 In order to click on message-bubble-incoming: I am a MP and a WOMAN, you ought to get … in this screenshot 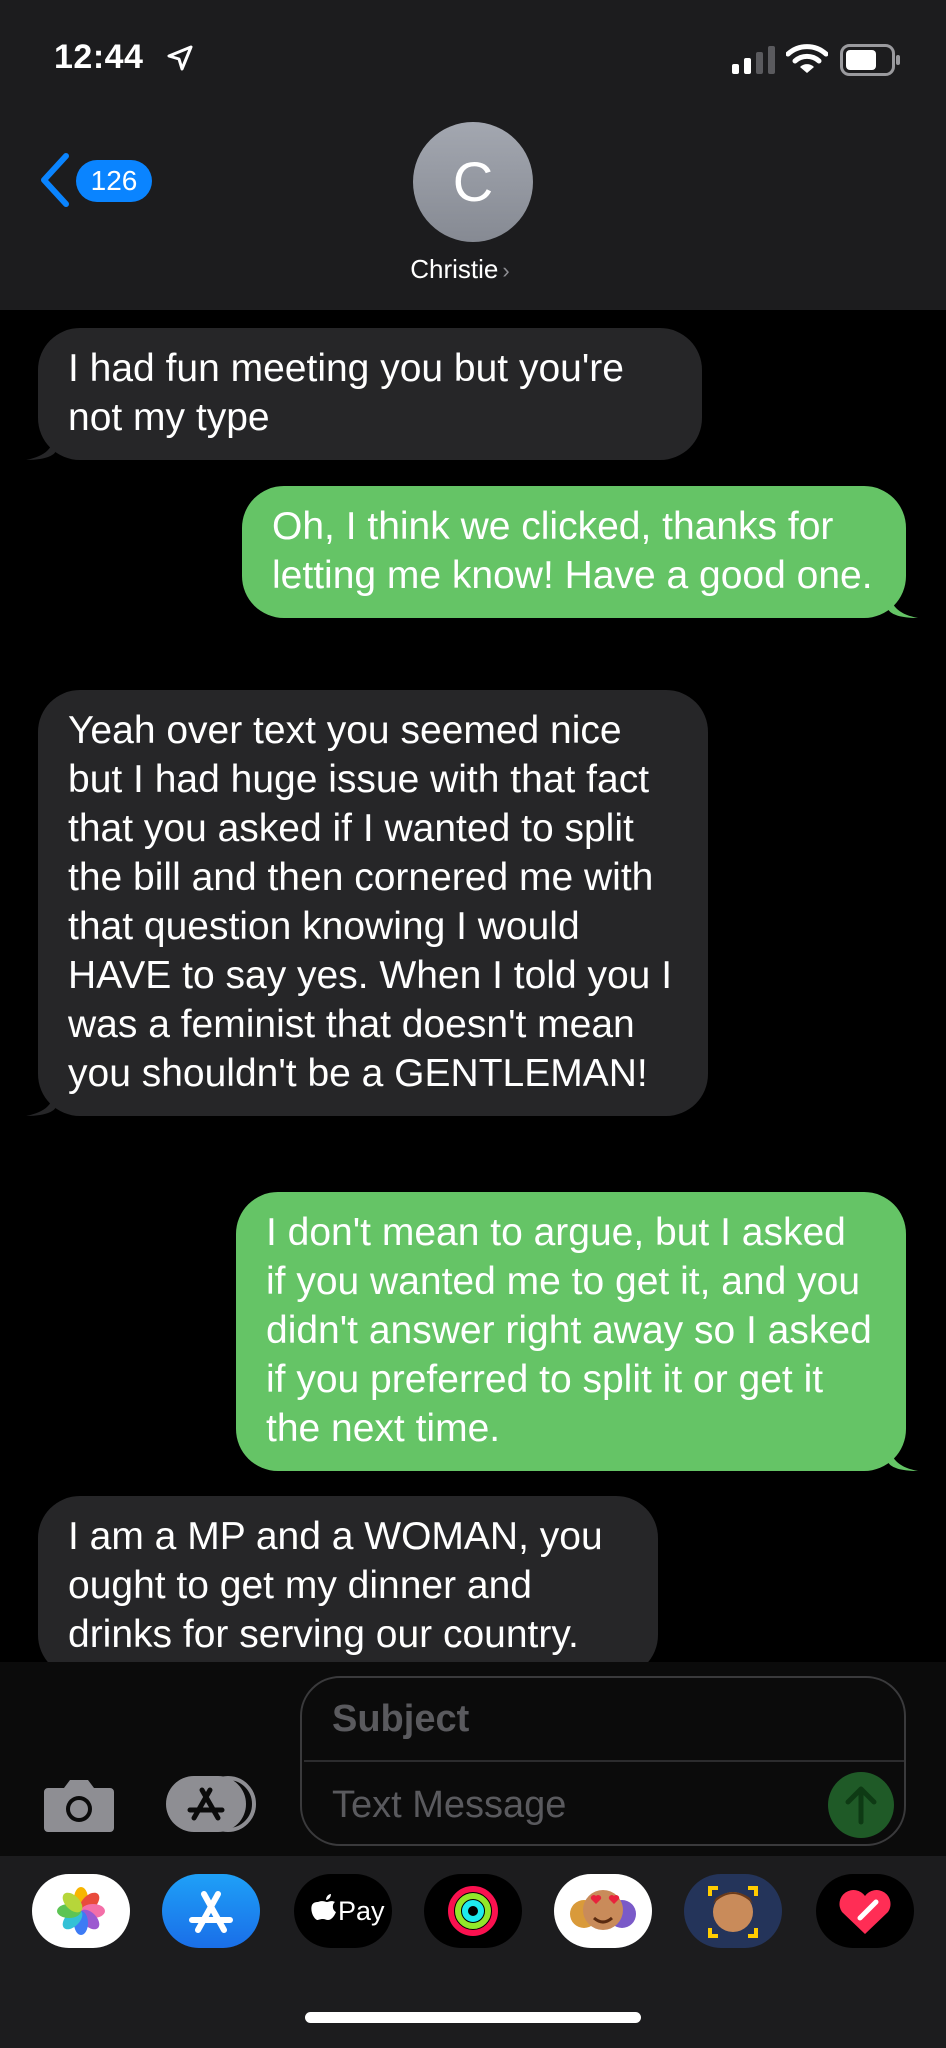, I will do `click(348, 1579)`.